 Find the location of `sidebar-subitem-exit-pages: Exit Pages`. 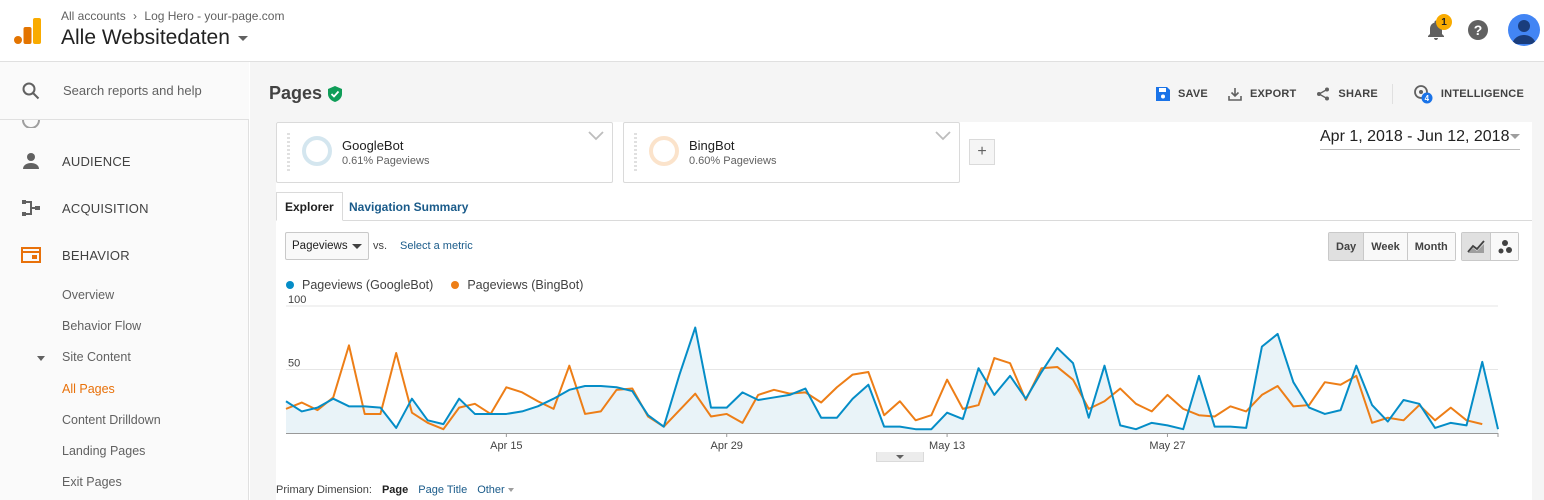

sidebar-subitem-exit-pages: Exit Pages is located at coordinates (92, 482).